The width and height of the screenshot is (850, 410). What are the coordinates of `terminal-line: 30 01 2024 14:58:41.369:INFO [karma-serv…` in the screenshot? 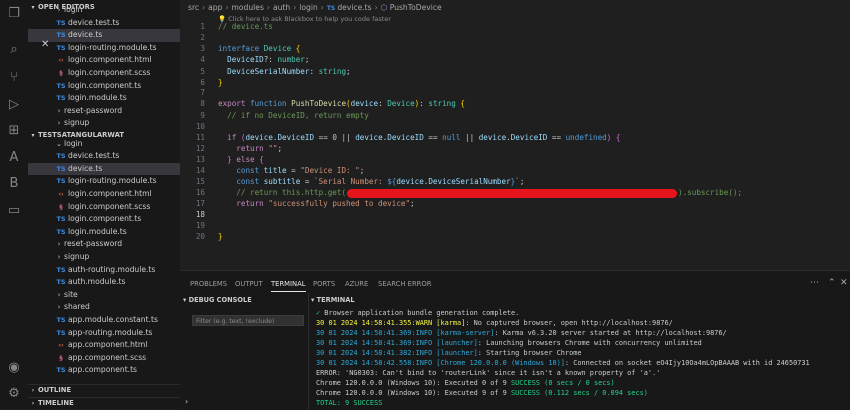 It's located at (521, 333).